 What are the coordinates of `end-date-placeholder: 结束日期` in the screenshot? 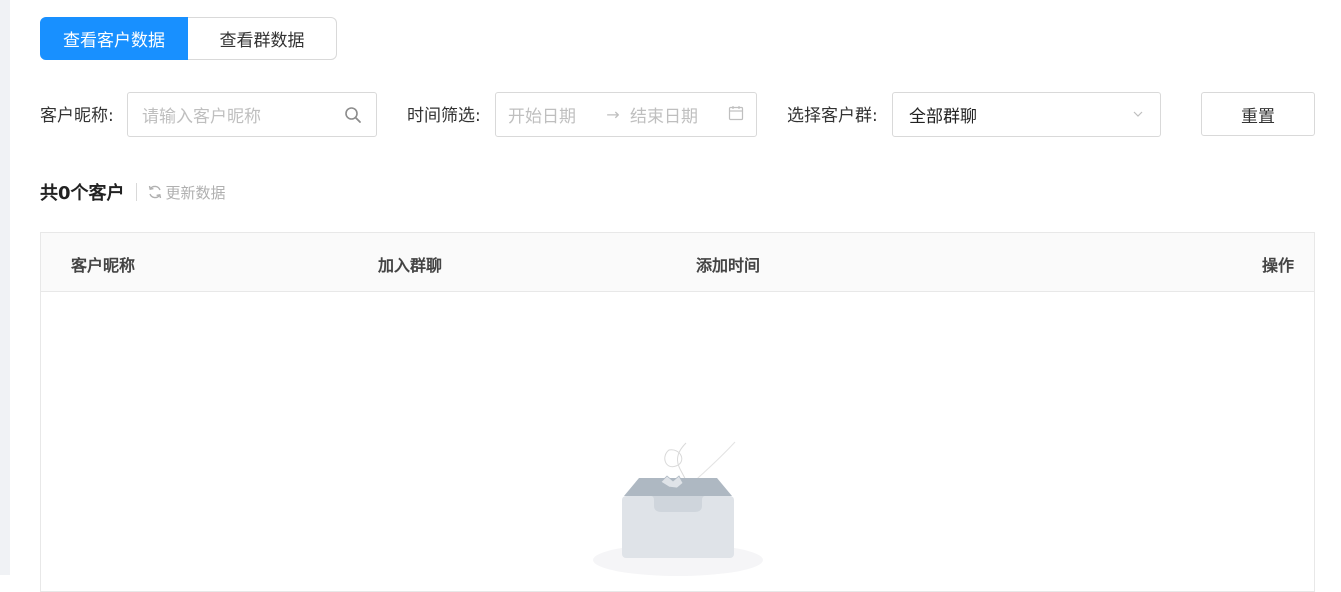 It's located at (679, 114).